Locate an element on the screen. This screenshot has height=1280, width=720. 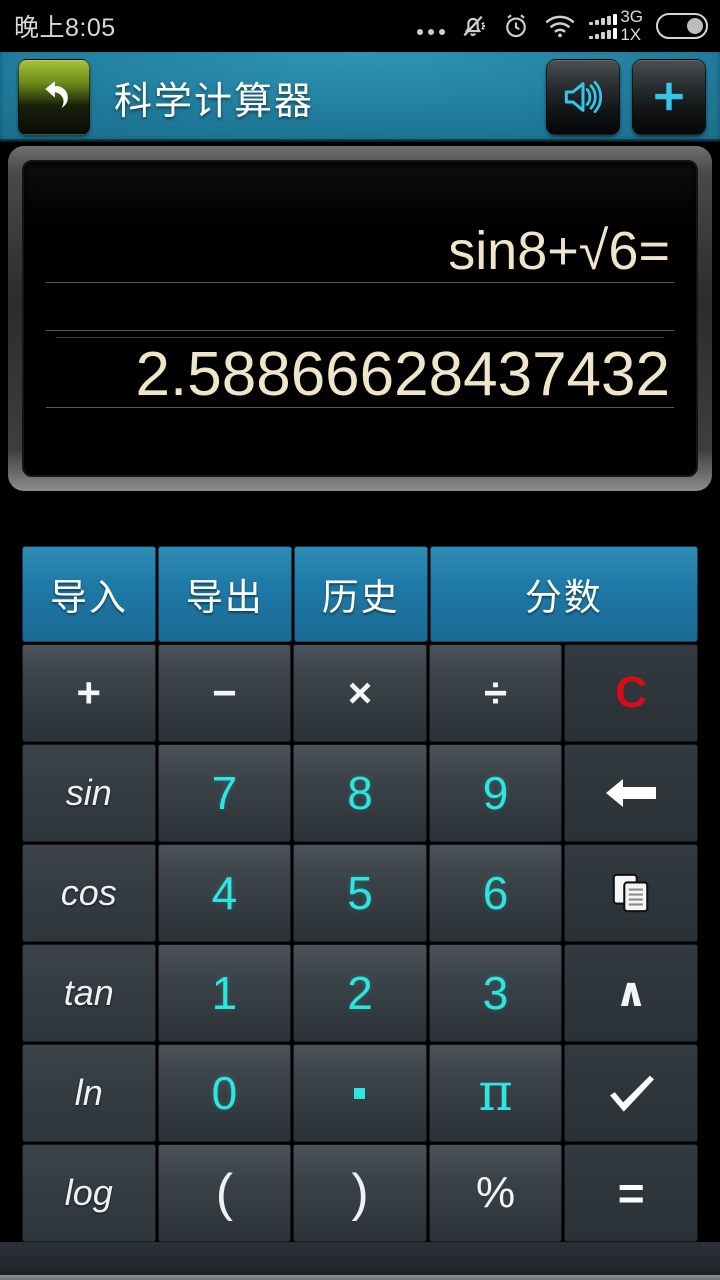
digit-9-label: 9 is located at coordinates (495, 793).